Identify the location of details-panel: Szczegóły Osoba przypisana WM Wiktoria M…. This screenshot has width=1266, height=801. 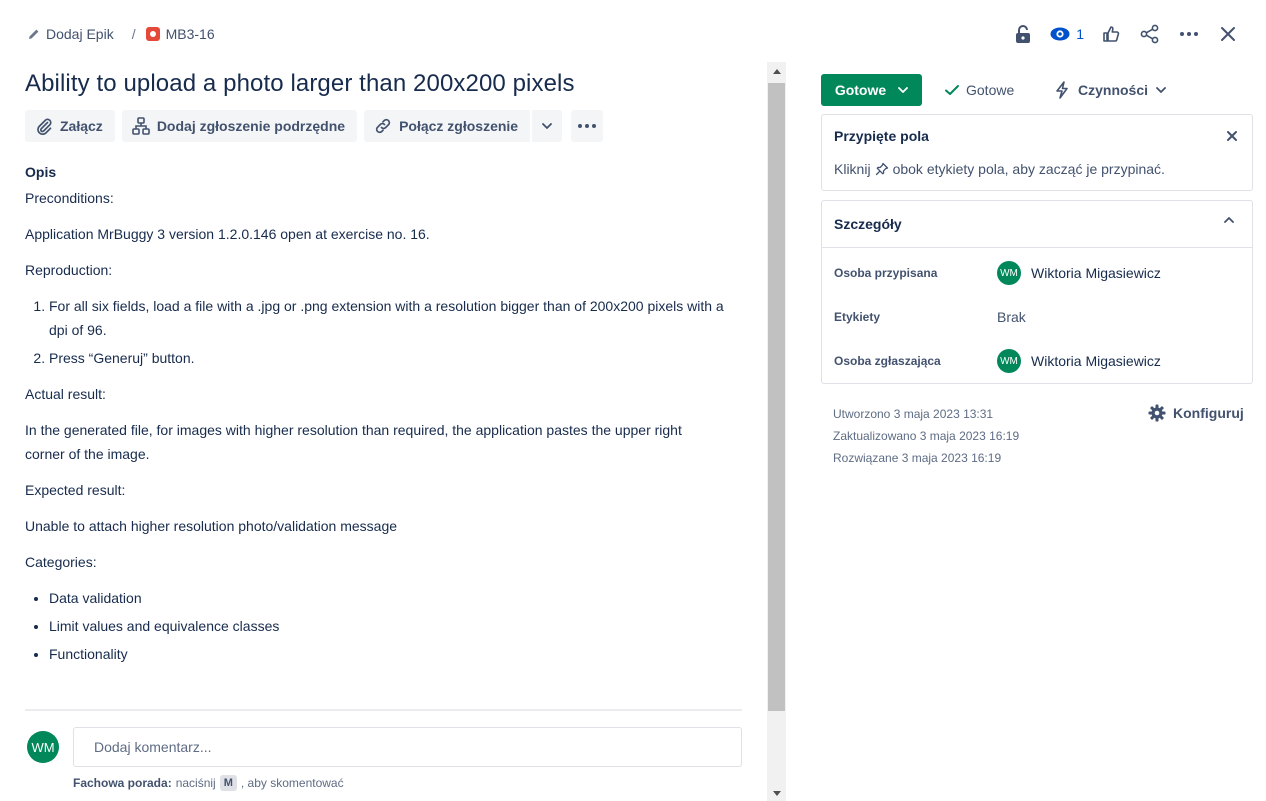
(1037, 292).